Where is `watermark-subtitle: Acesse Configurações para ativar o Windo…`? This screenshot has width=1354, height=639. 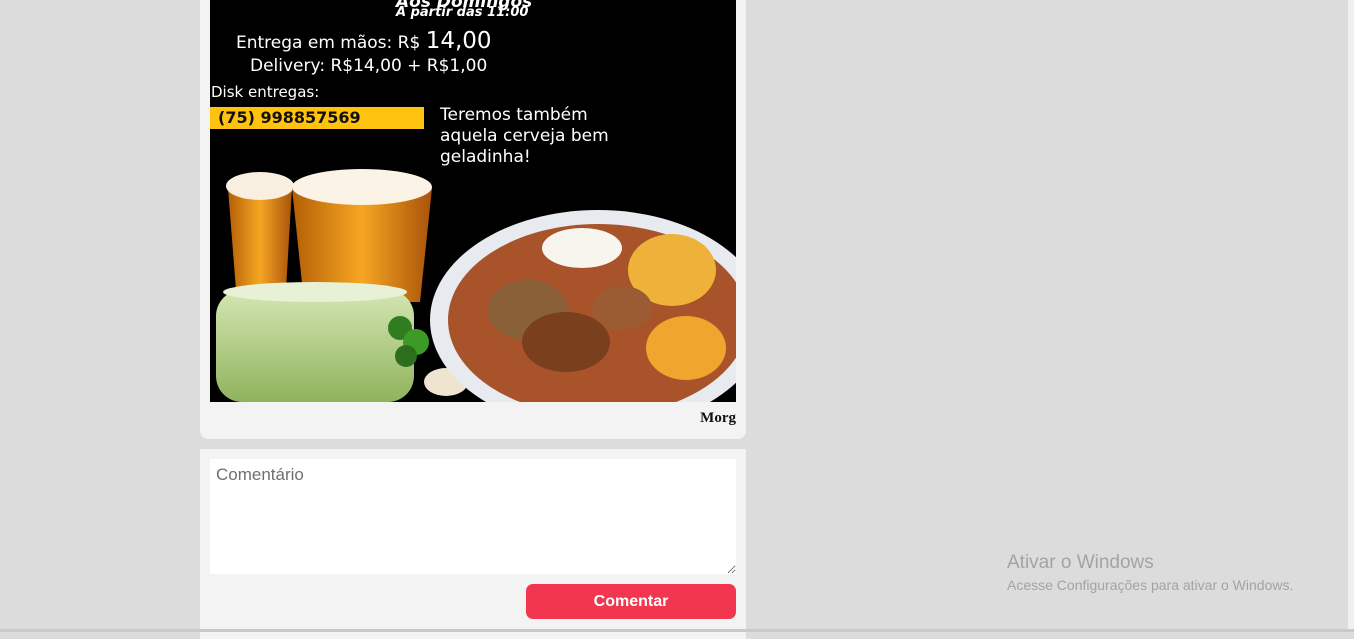
watermark-subtitle: Acesse Configurações para ativar o Windo… is located at coordinates (1150, 585).